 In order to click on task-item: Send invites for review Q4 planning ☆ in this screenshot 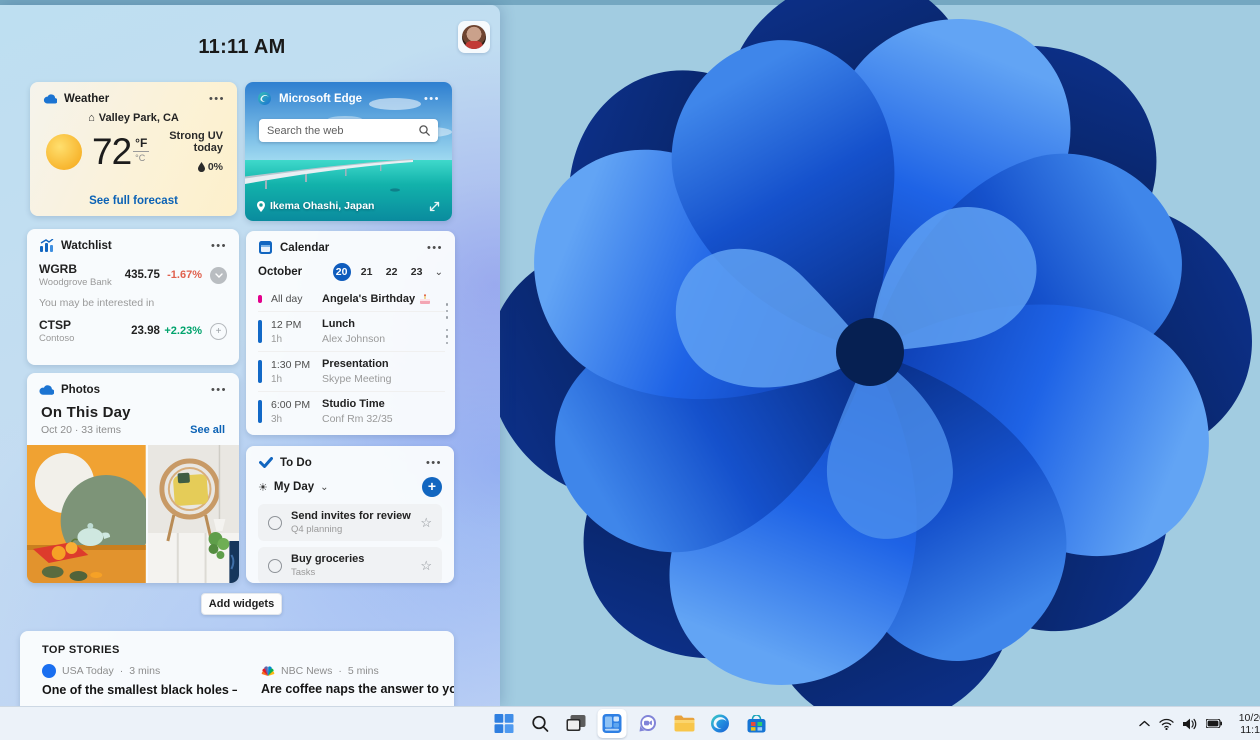, I will do `click(350, 522)`.